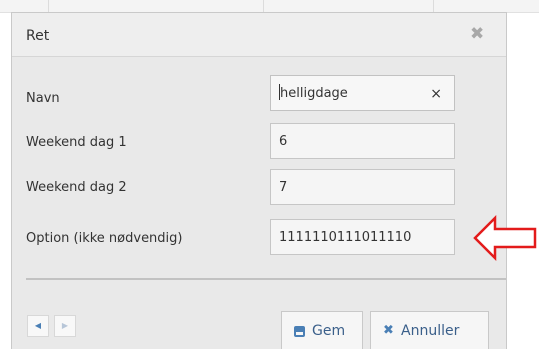  Describe the element at coordinates (65, 326) in the screenshot. I see `next-record-button: ▶` at that location.